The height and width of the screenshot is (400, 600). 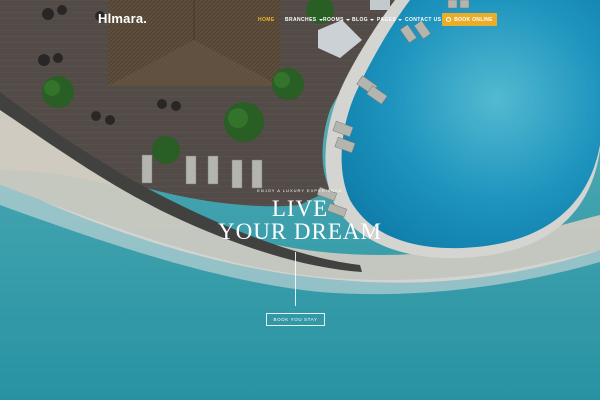 I want to click on nav-item-home: HOME, so click(x=266, y=20).